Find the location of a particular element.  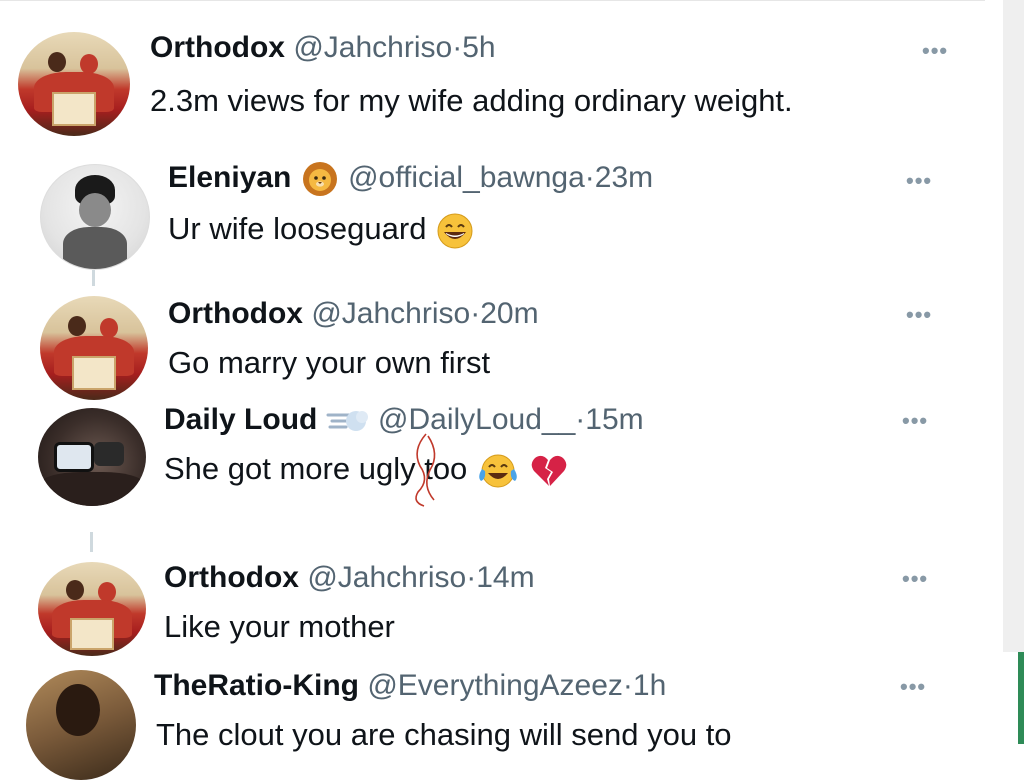

timestamp: 5h is located at coordinates (478, 47).